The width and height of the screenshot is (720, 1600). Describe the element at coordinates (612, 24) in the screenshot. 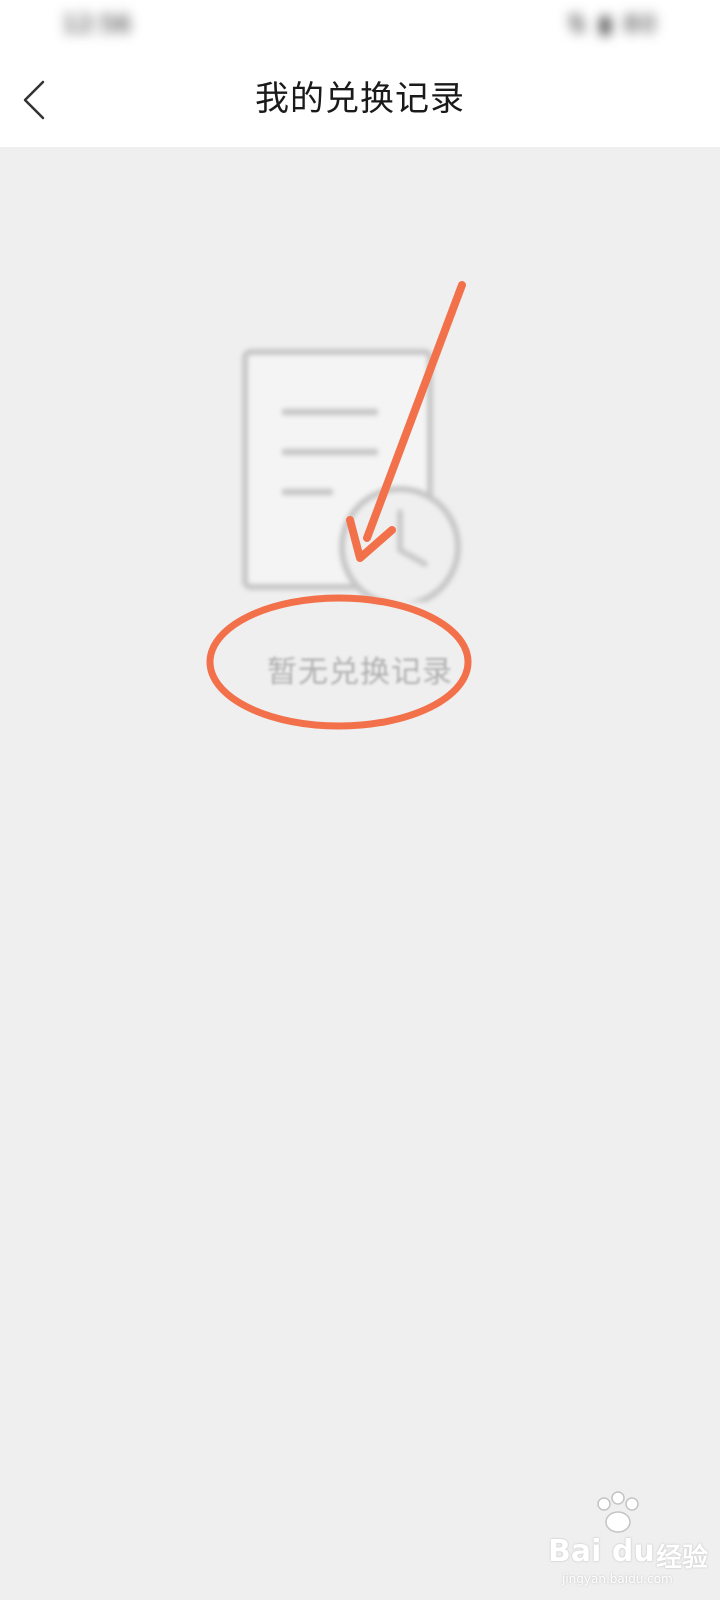

I see `status-icons: ⇅ ▮ 80` at that location.